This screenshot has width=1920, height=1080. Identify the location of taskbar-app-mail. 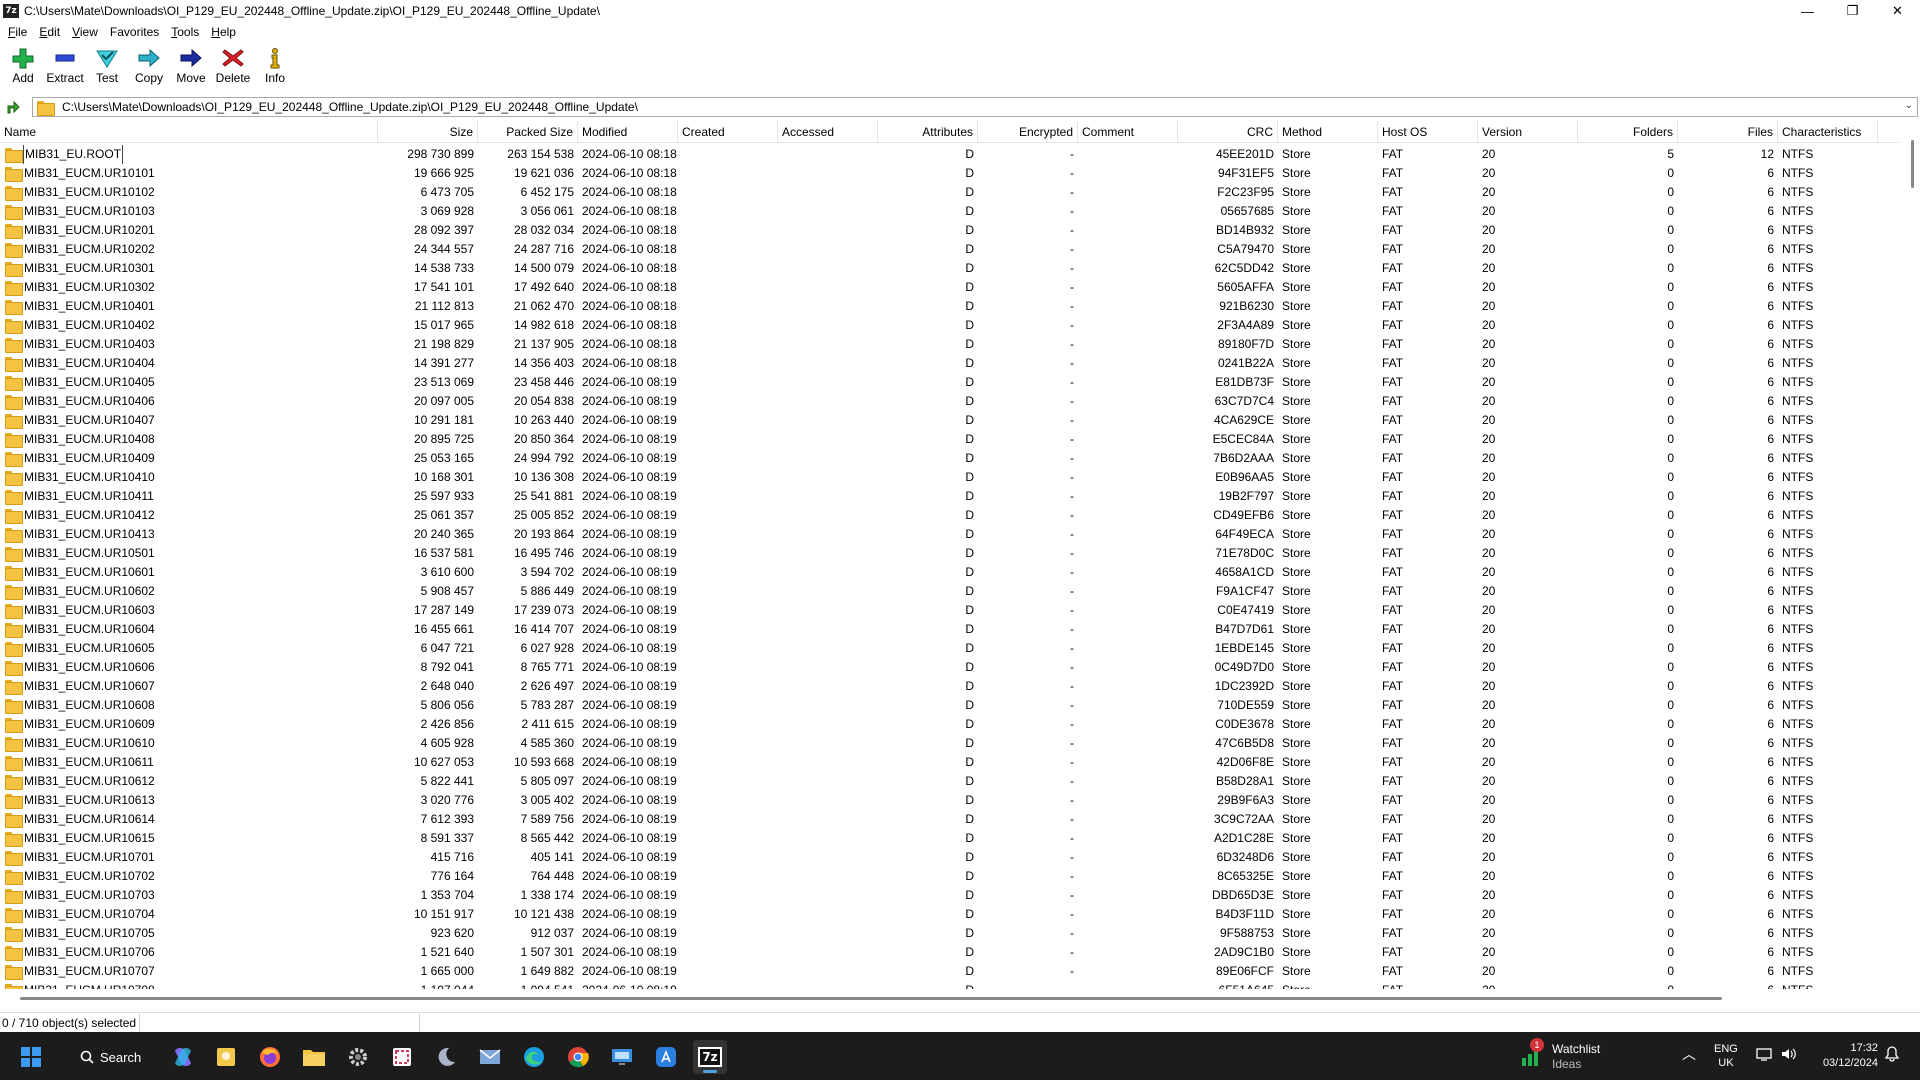
(490, 1057).